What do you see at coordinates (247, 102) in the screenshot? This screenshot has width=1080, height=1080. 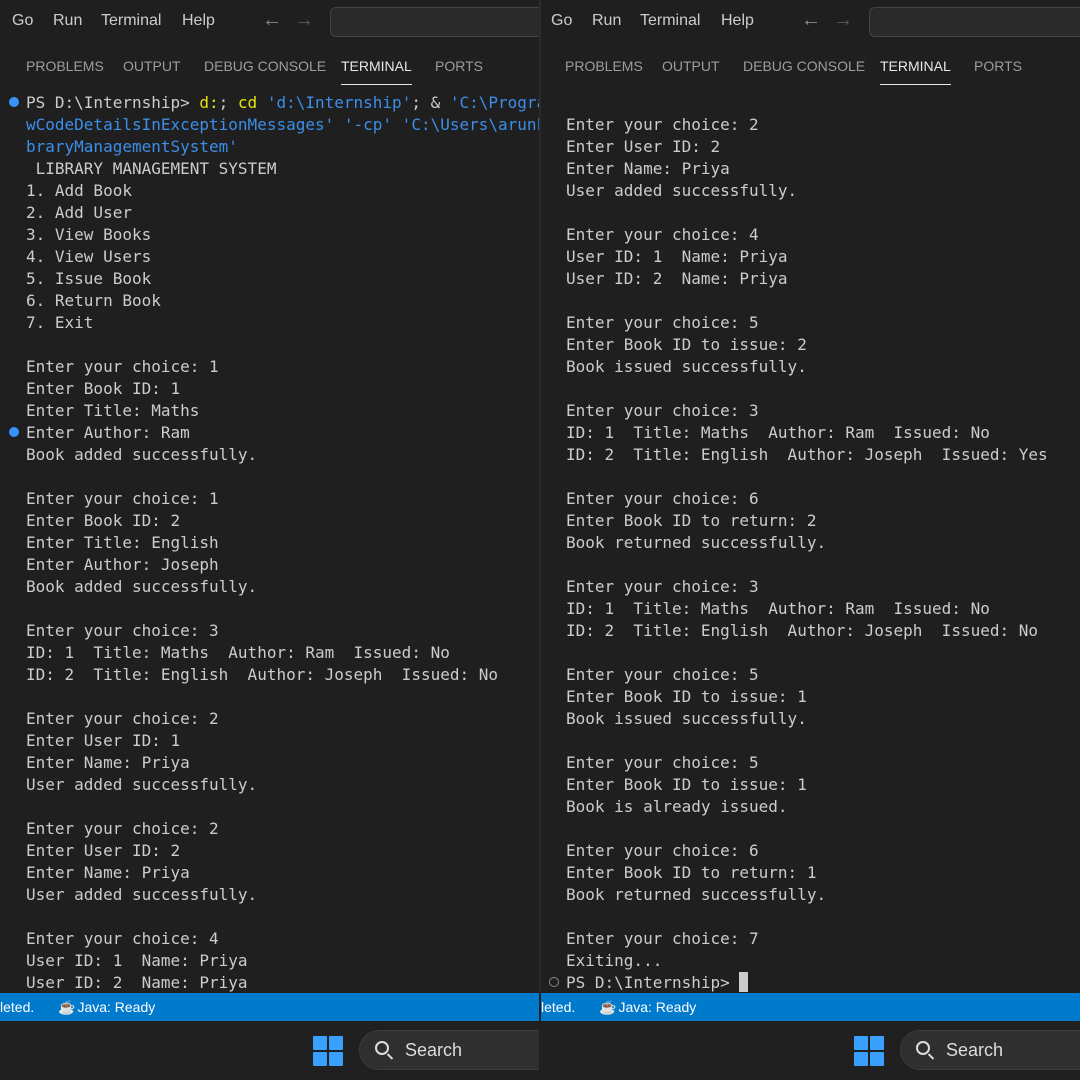 I see `command-token: cd` at bounding box center [247, 102].